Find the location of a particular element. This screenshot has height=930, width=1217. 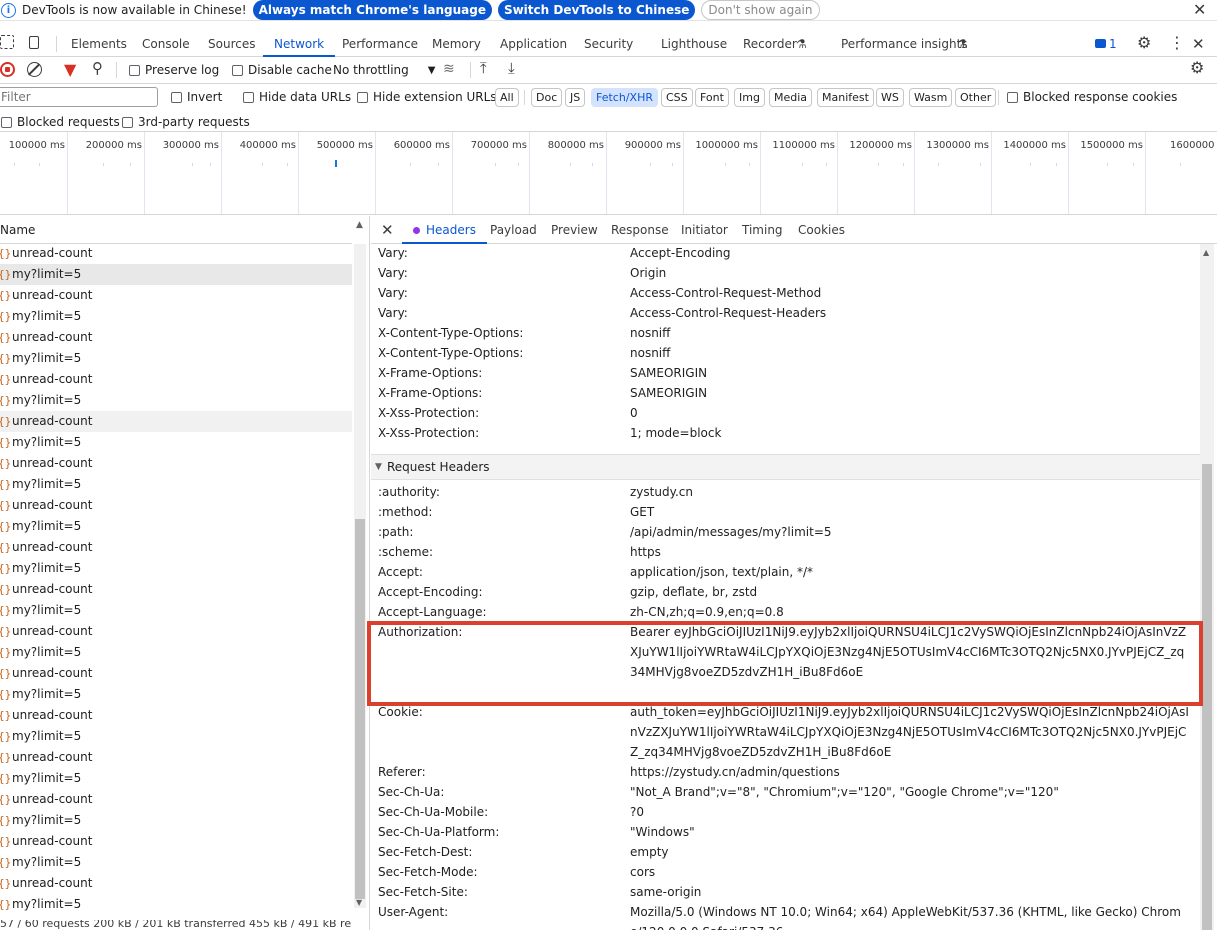

tab-performance-insights: Performance insights is located at coordinates (904, 44).